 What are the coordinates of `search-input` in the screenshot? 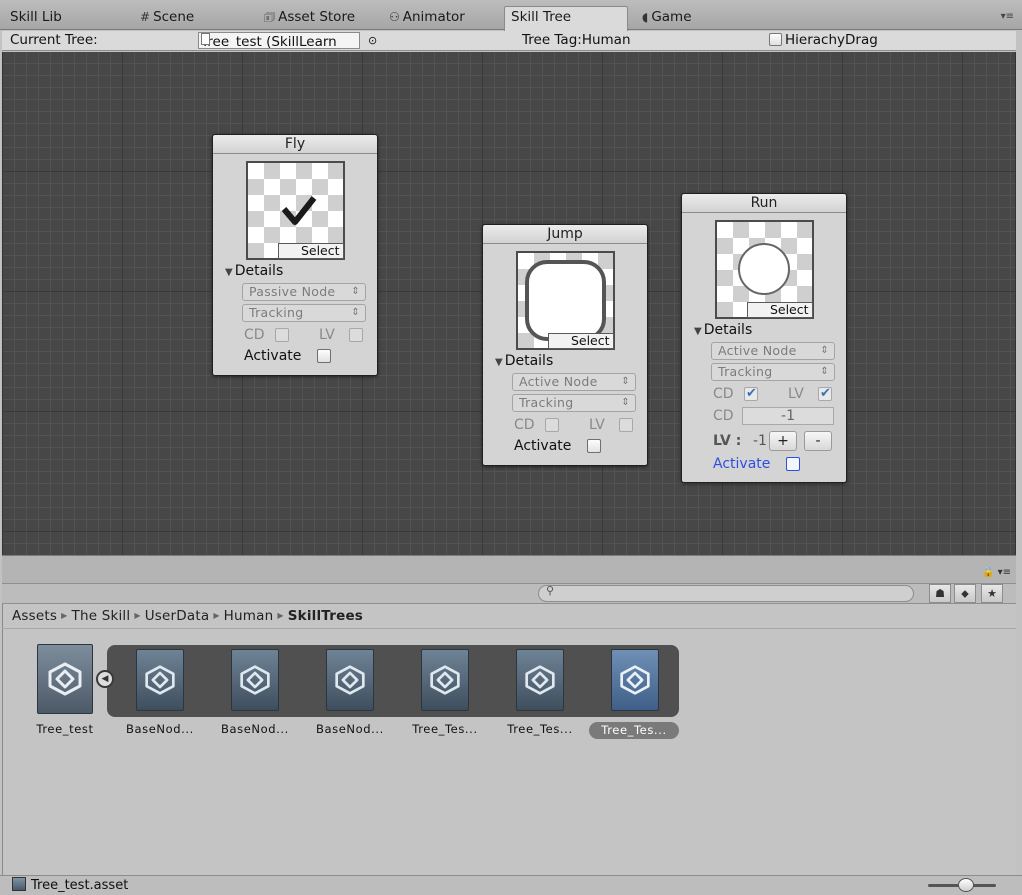 It's located at (726, 593).